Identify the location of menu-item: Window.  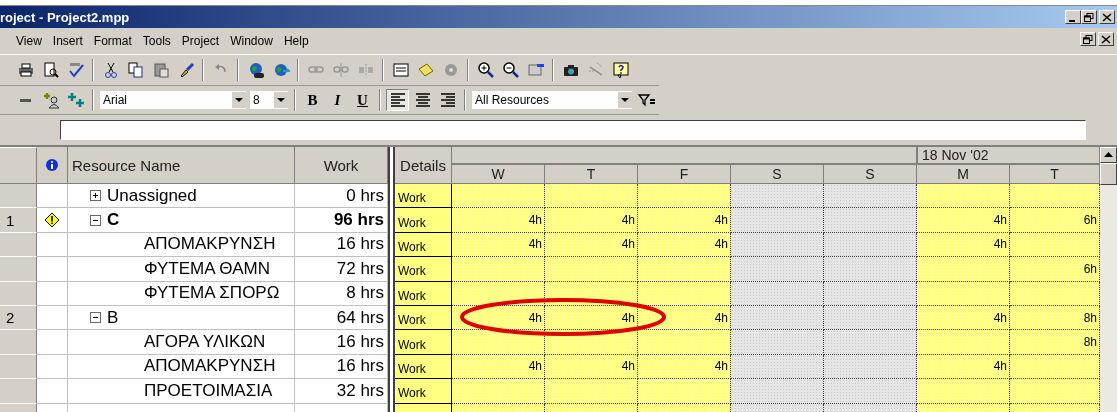
(251, 41).